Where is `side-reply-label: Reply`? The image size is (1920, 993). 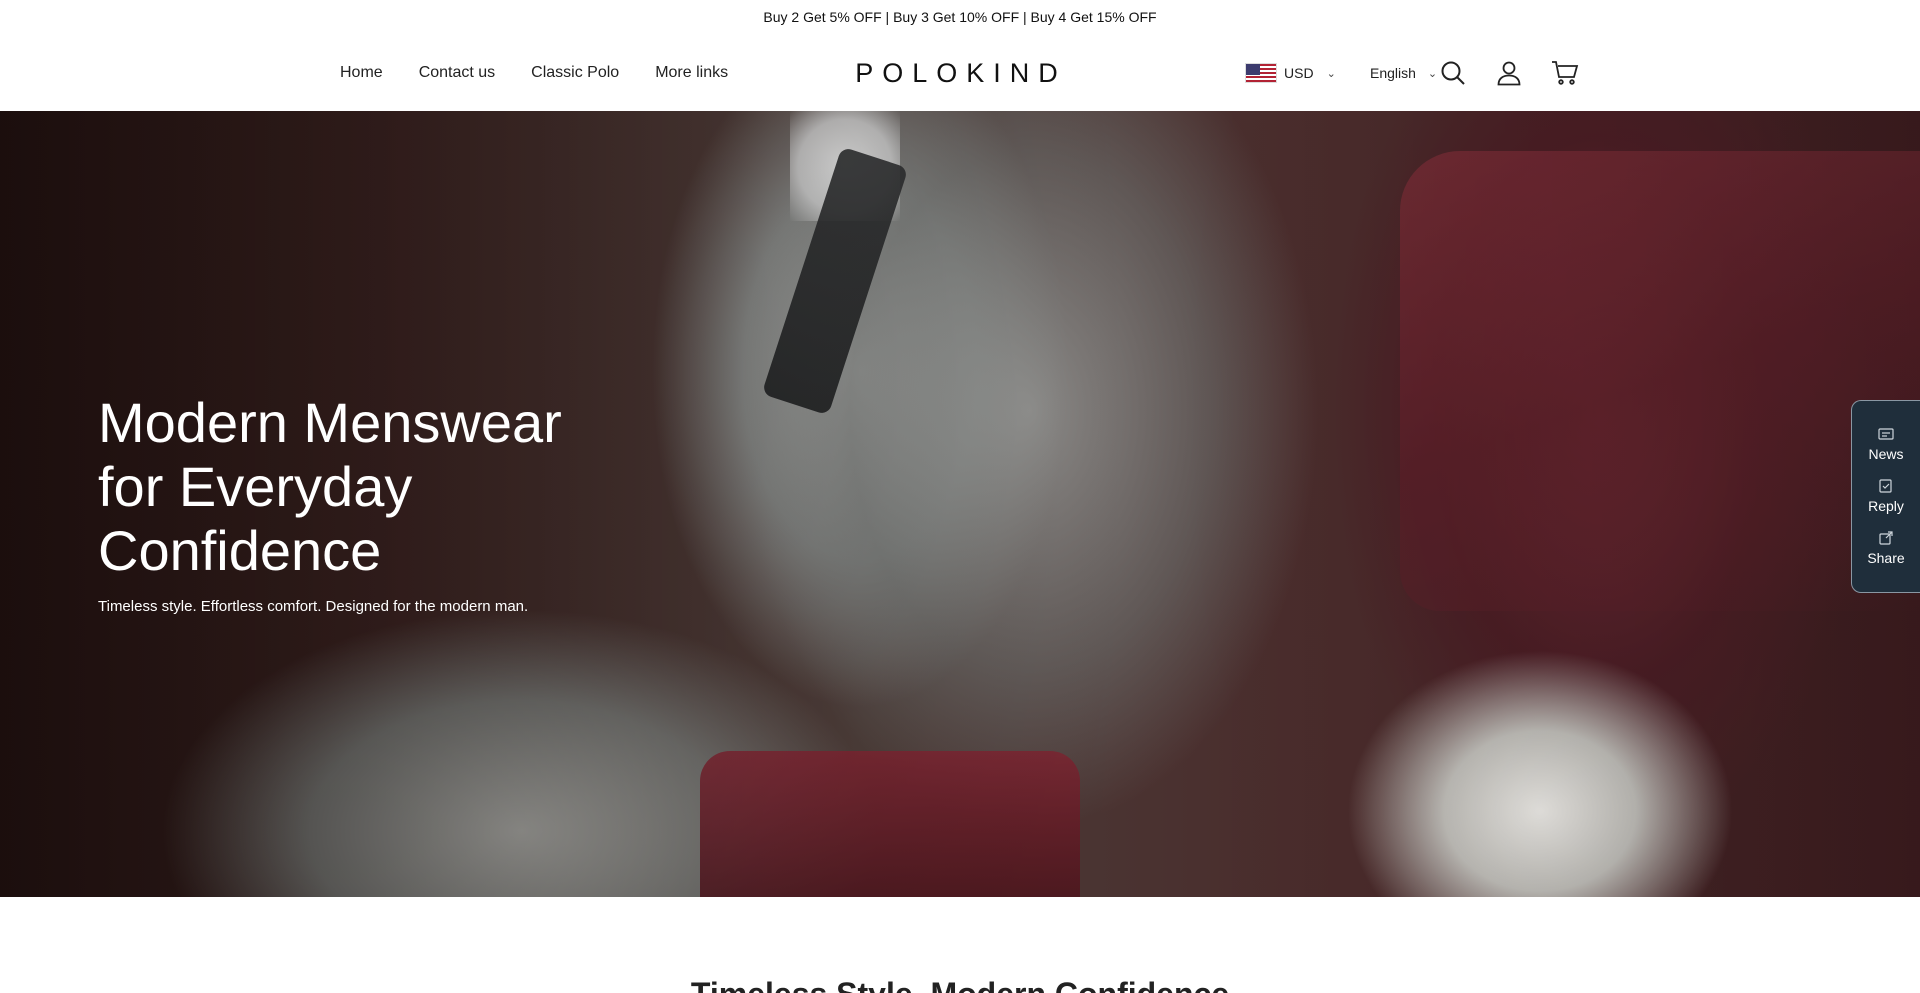
side-reply-label: Reply is located at coordinates (1886, 505).